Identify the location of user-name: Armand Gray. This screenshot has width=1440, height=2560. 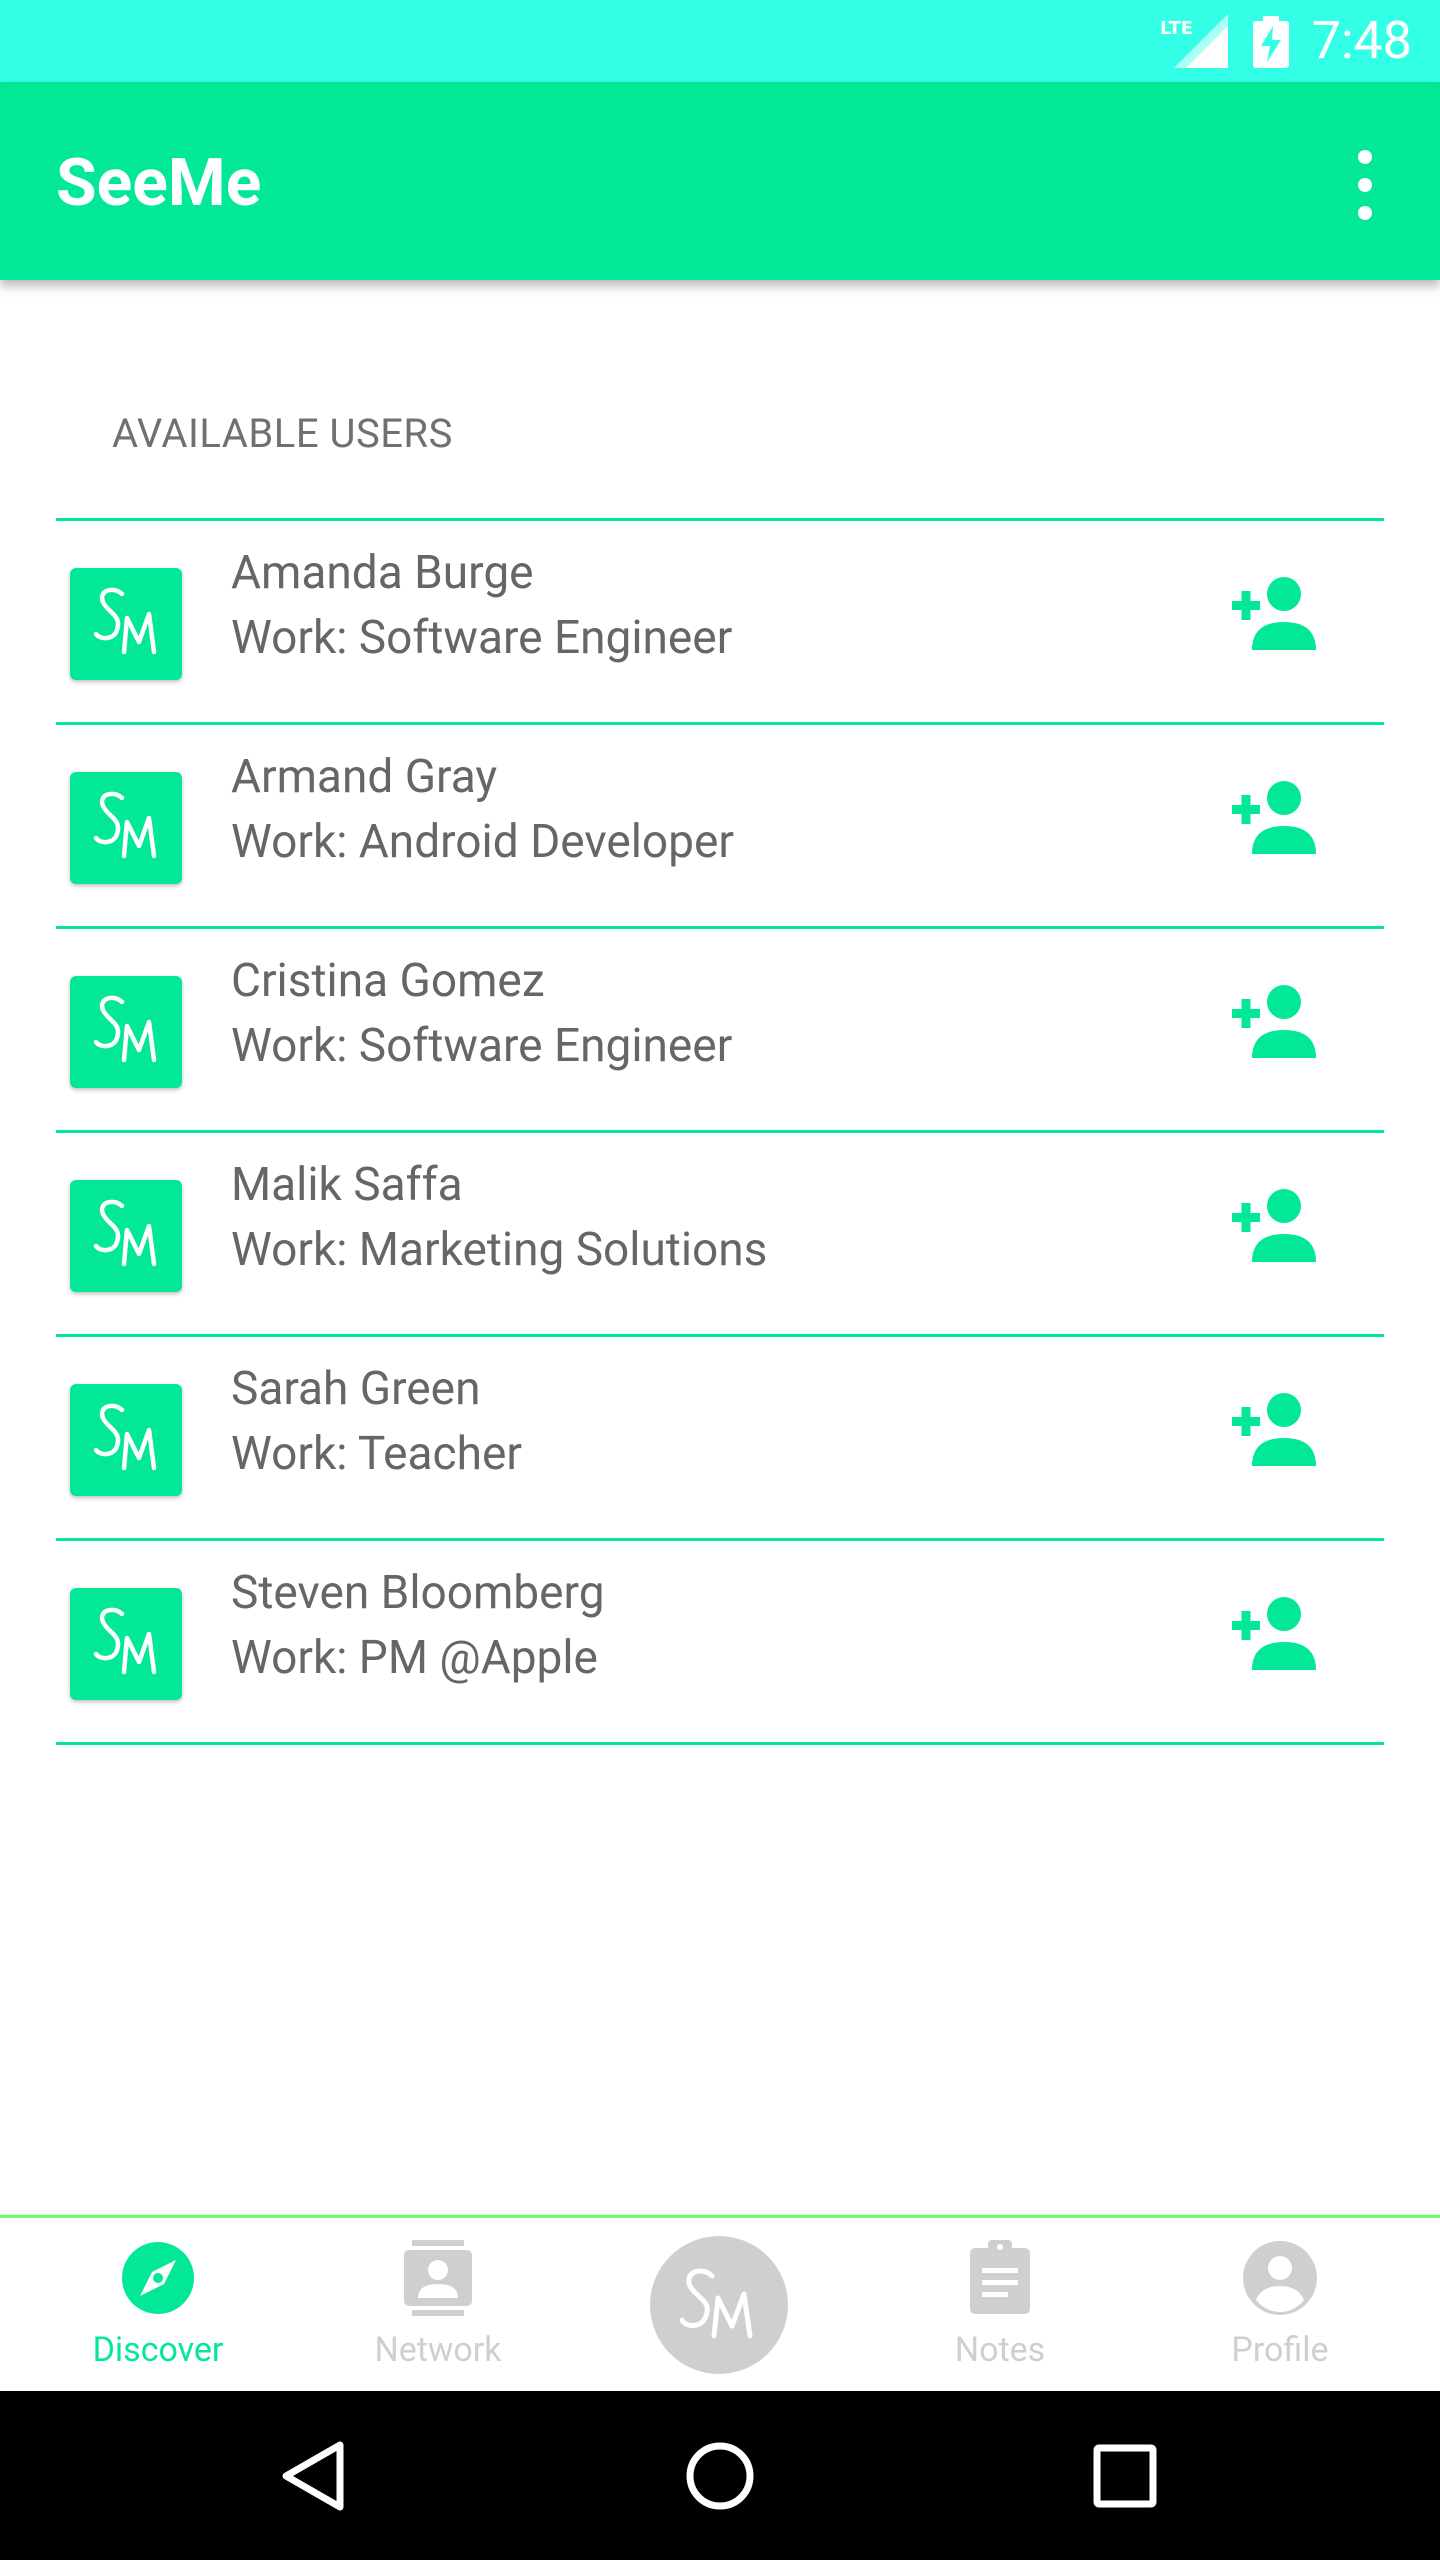
(364, 777).